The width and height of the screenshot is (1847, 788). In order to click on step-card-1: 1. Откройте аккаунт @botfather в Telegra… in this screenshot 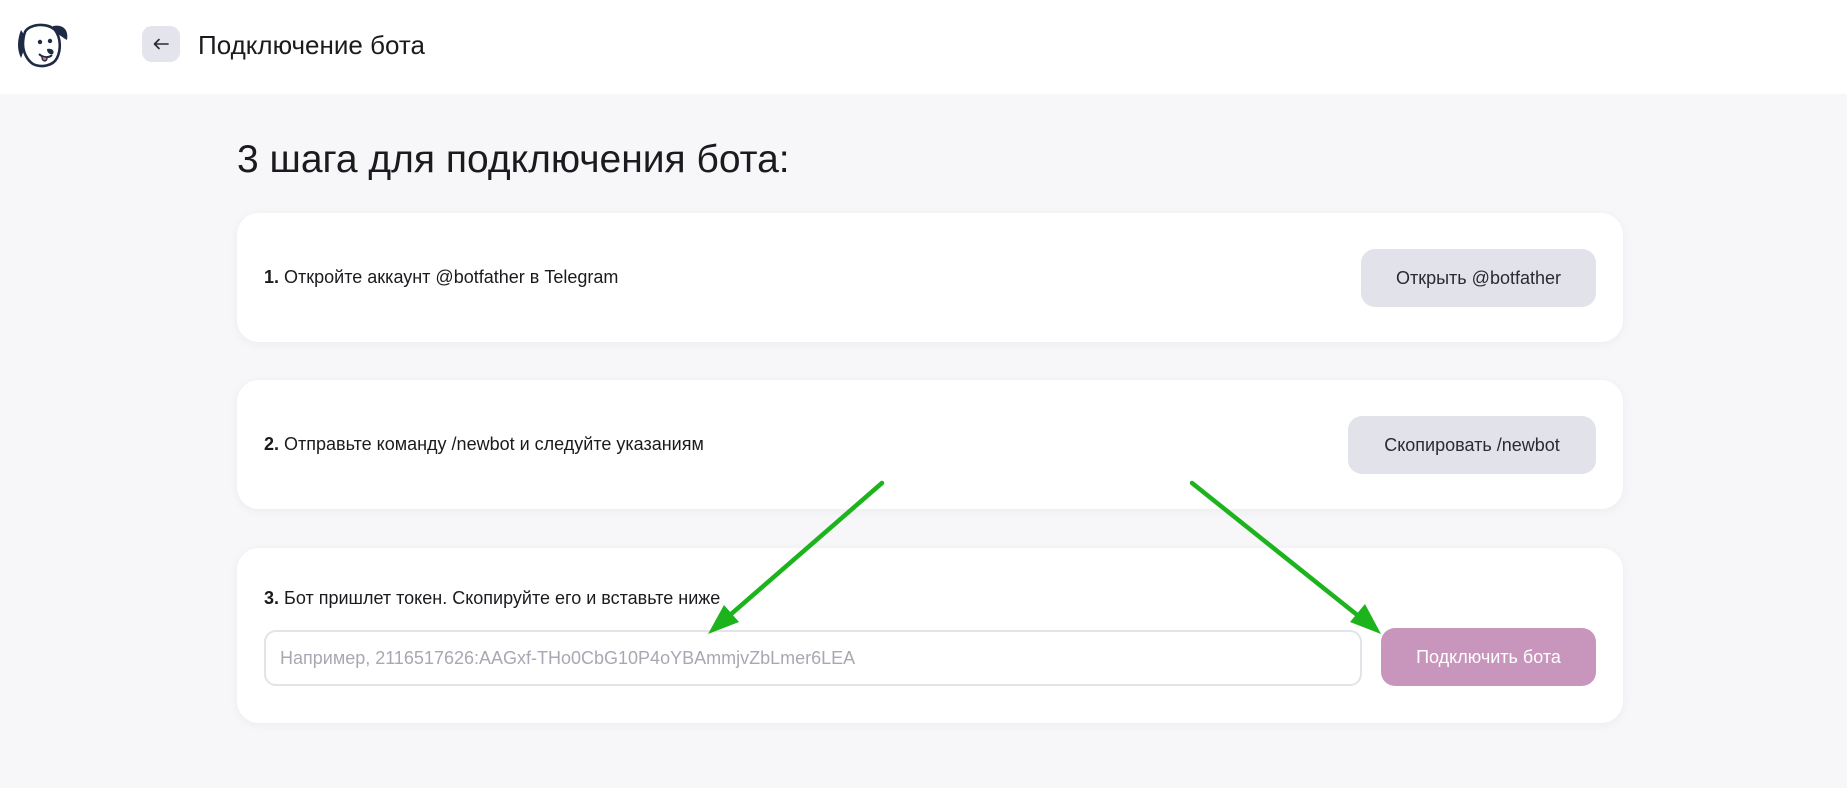, I will do `click(930, 277)`.